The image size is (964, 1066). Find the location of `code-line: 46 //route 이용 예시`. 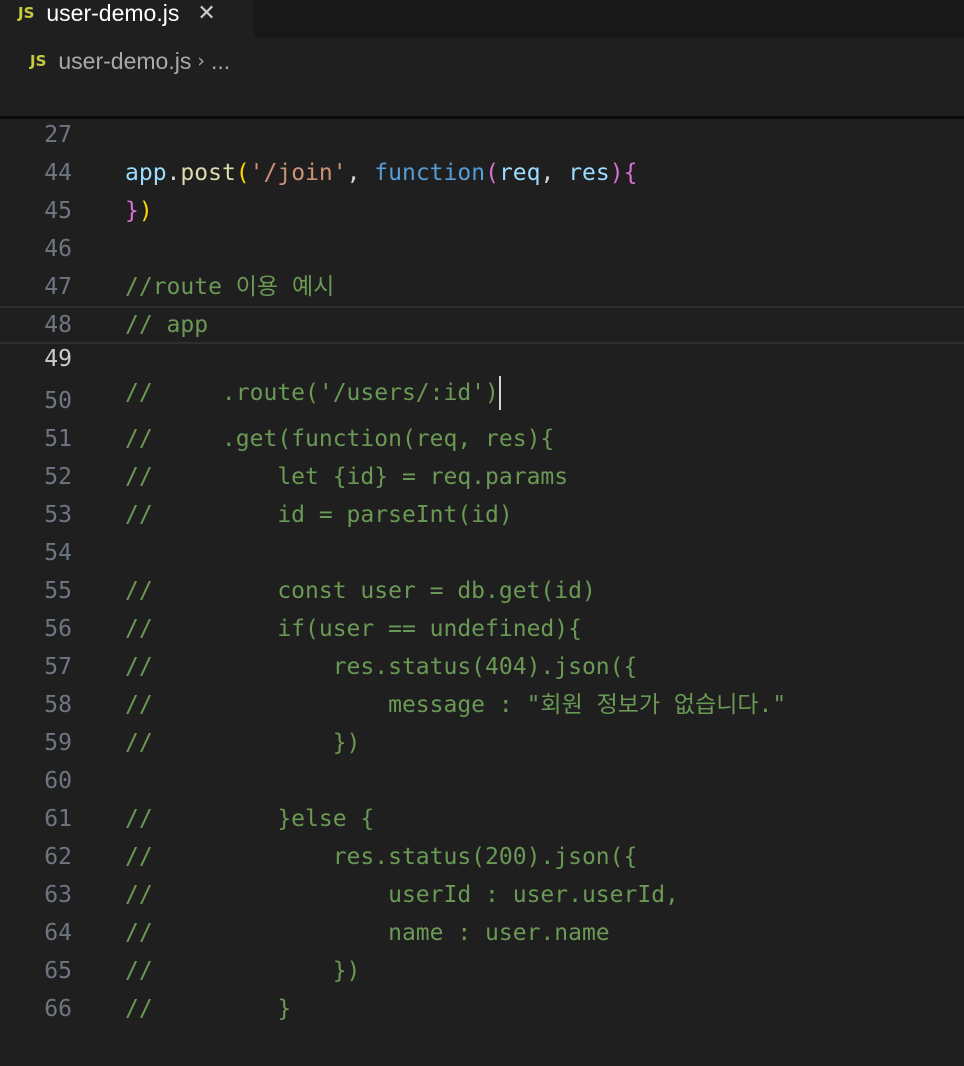

code-line: 46 //route 이용 예시 is located at coordinates (482, 246).